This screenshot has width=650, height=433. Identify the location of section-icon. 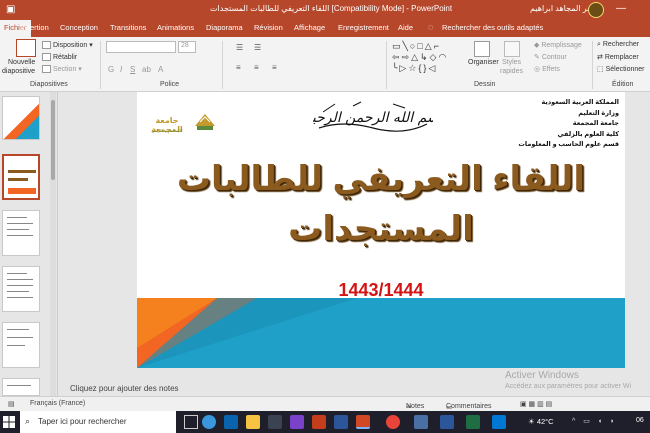
(46, 69).